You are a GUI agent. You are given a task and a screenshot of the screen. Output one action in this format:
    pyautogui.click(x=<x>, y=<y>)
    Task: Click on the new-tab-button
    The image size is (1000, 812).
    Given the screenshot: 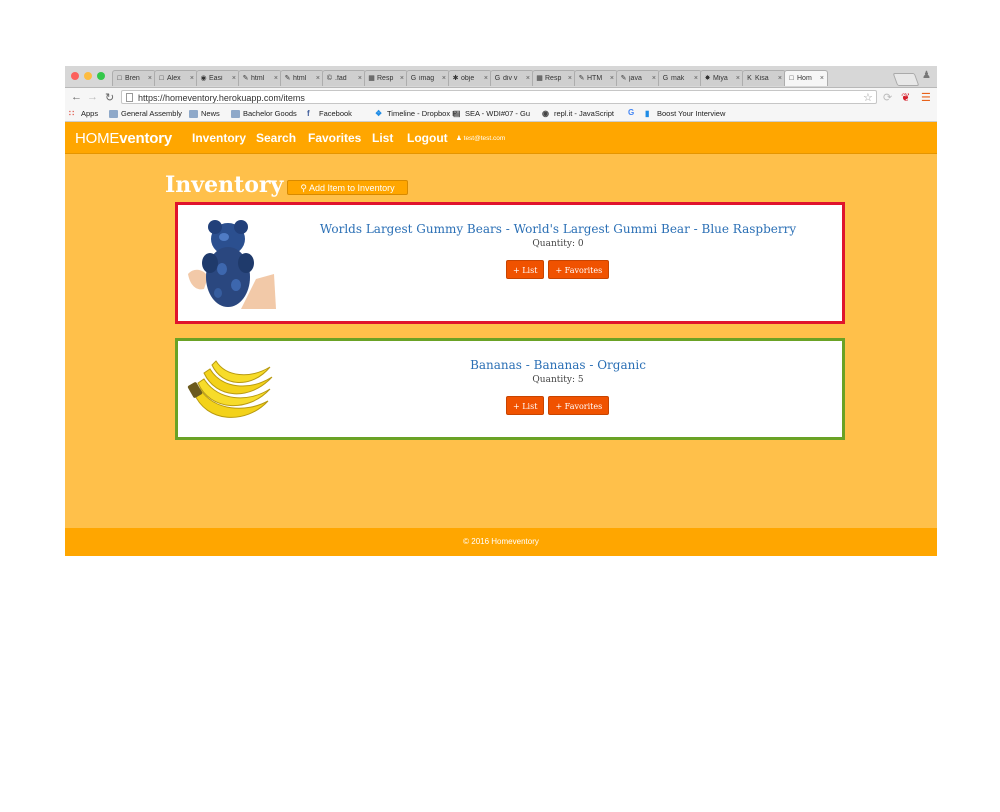 What is the action you would take?
    pyautogui.click(x=906, y=79)
    